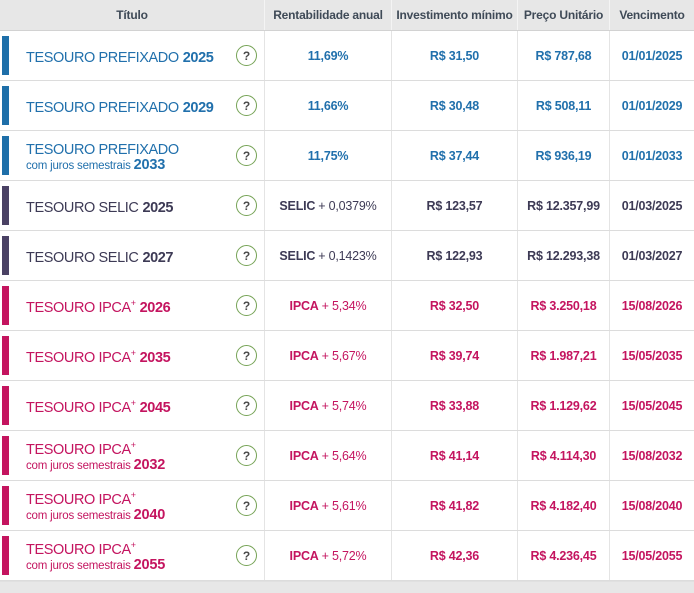  Describe the element at coordinates (328, 205) in the screenshot. I see `annual-rate-cell: SELIC + 0,0379%` at that location.